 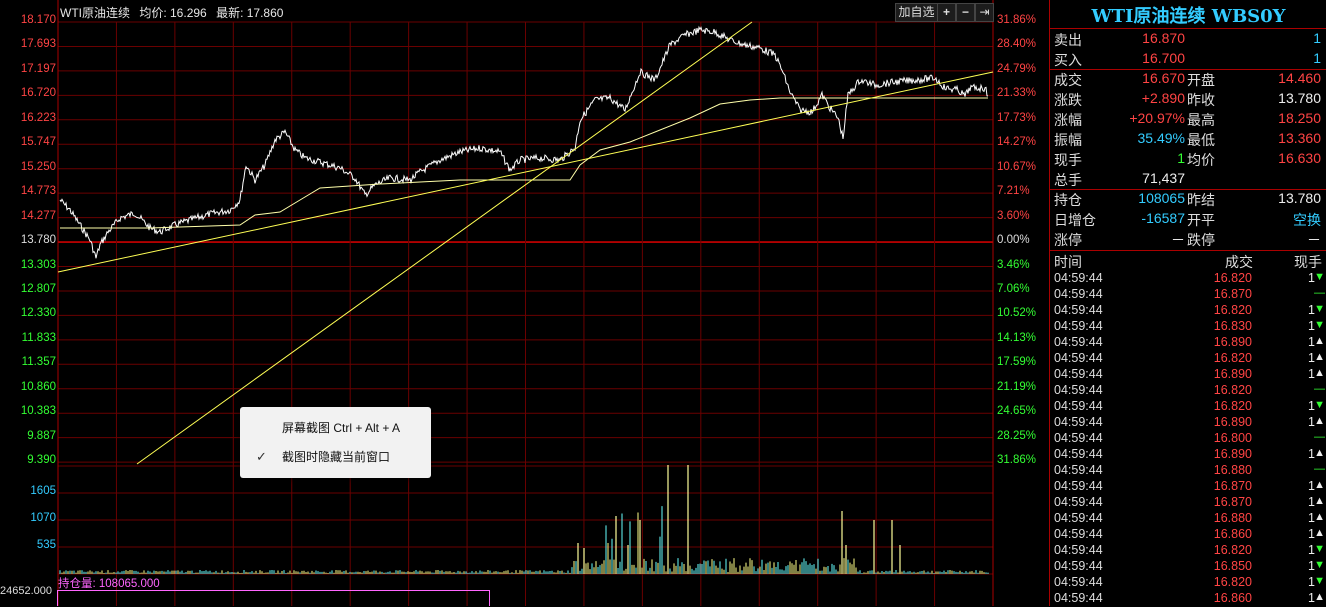 What do you see at coordinates (1068, 40) in the screenshot?
I see `ask-label: 卖出` at bounding box center [1068, 40].